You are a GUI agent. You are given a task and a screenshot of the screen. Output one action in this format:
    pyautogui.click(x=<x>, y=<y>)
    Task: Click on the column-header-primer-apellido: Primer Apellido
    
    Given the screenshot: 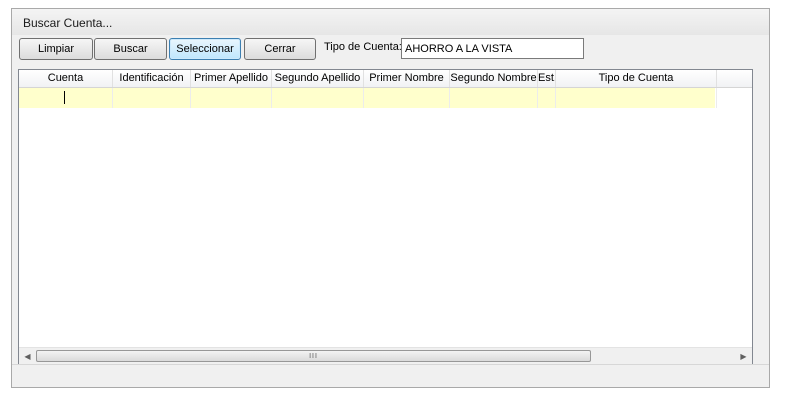 What is the action you would take?
    pyautogui.click(x=231, y=78)
    